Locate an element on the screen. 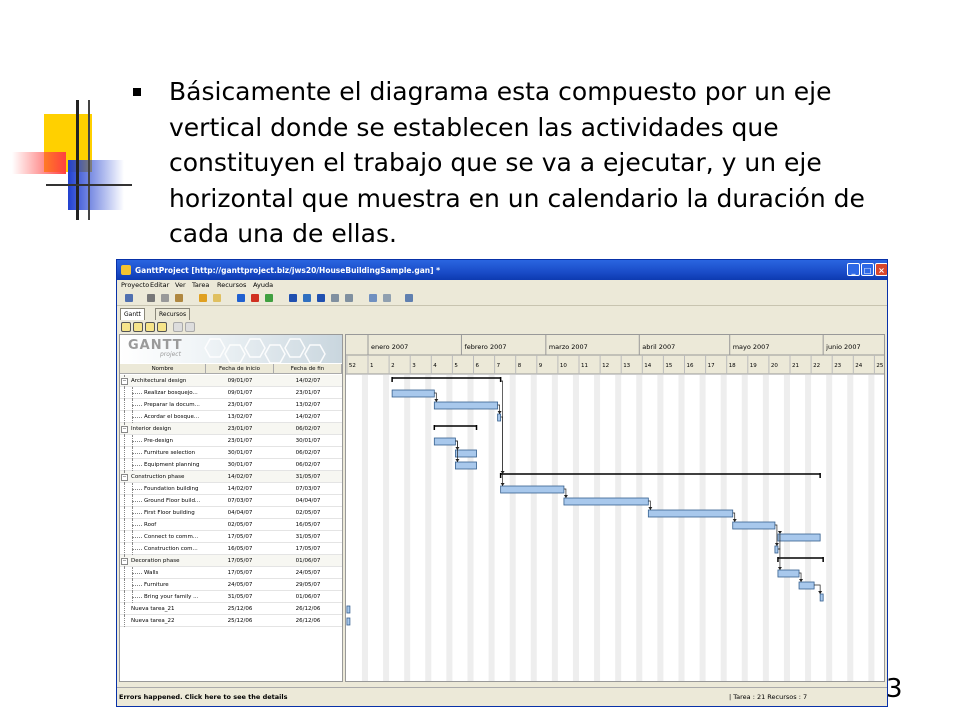 Image resolution: width=960 pixels, height=720 pixels. preview-icon is located at coordinates (387, 298).